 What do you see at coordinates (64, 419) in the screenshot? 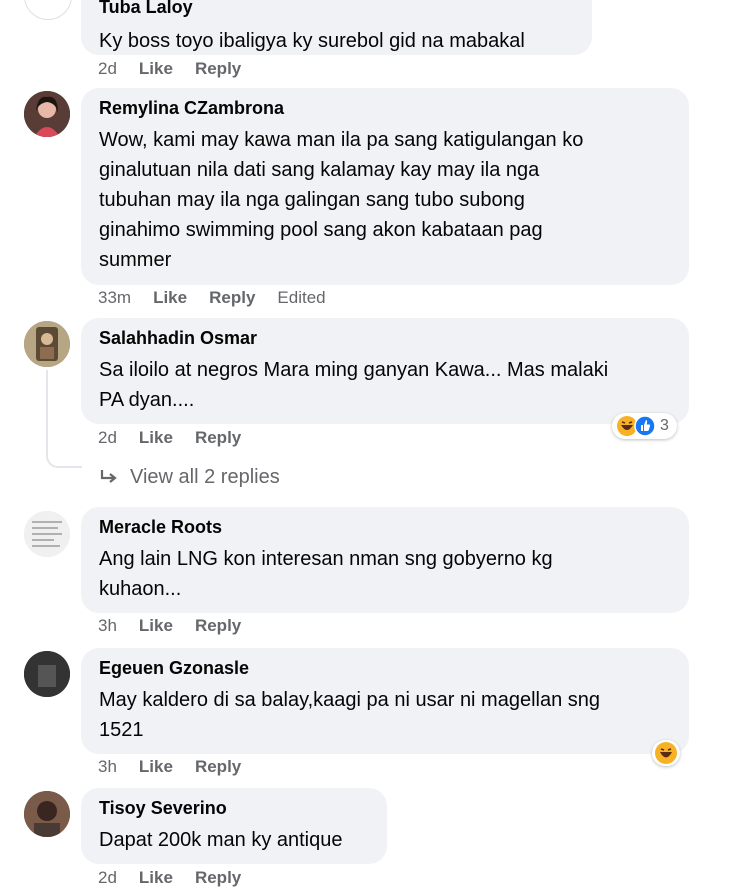
I see `thread-connector` at bounding box center [64, 419].